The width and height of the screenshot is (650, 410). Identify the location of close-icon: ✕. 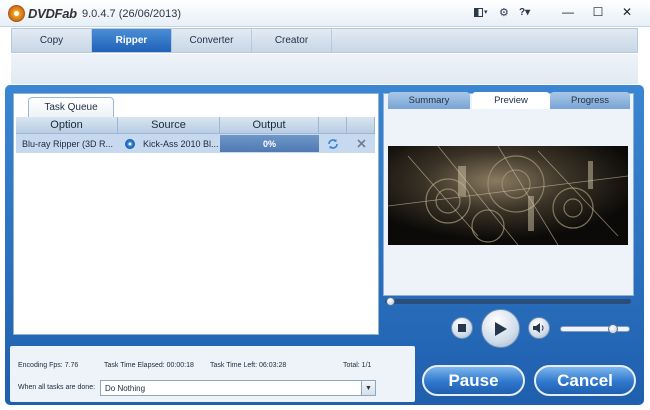
(627, 12).